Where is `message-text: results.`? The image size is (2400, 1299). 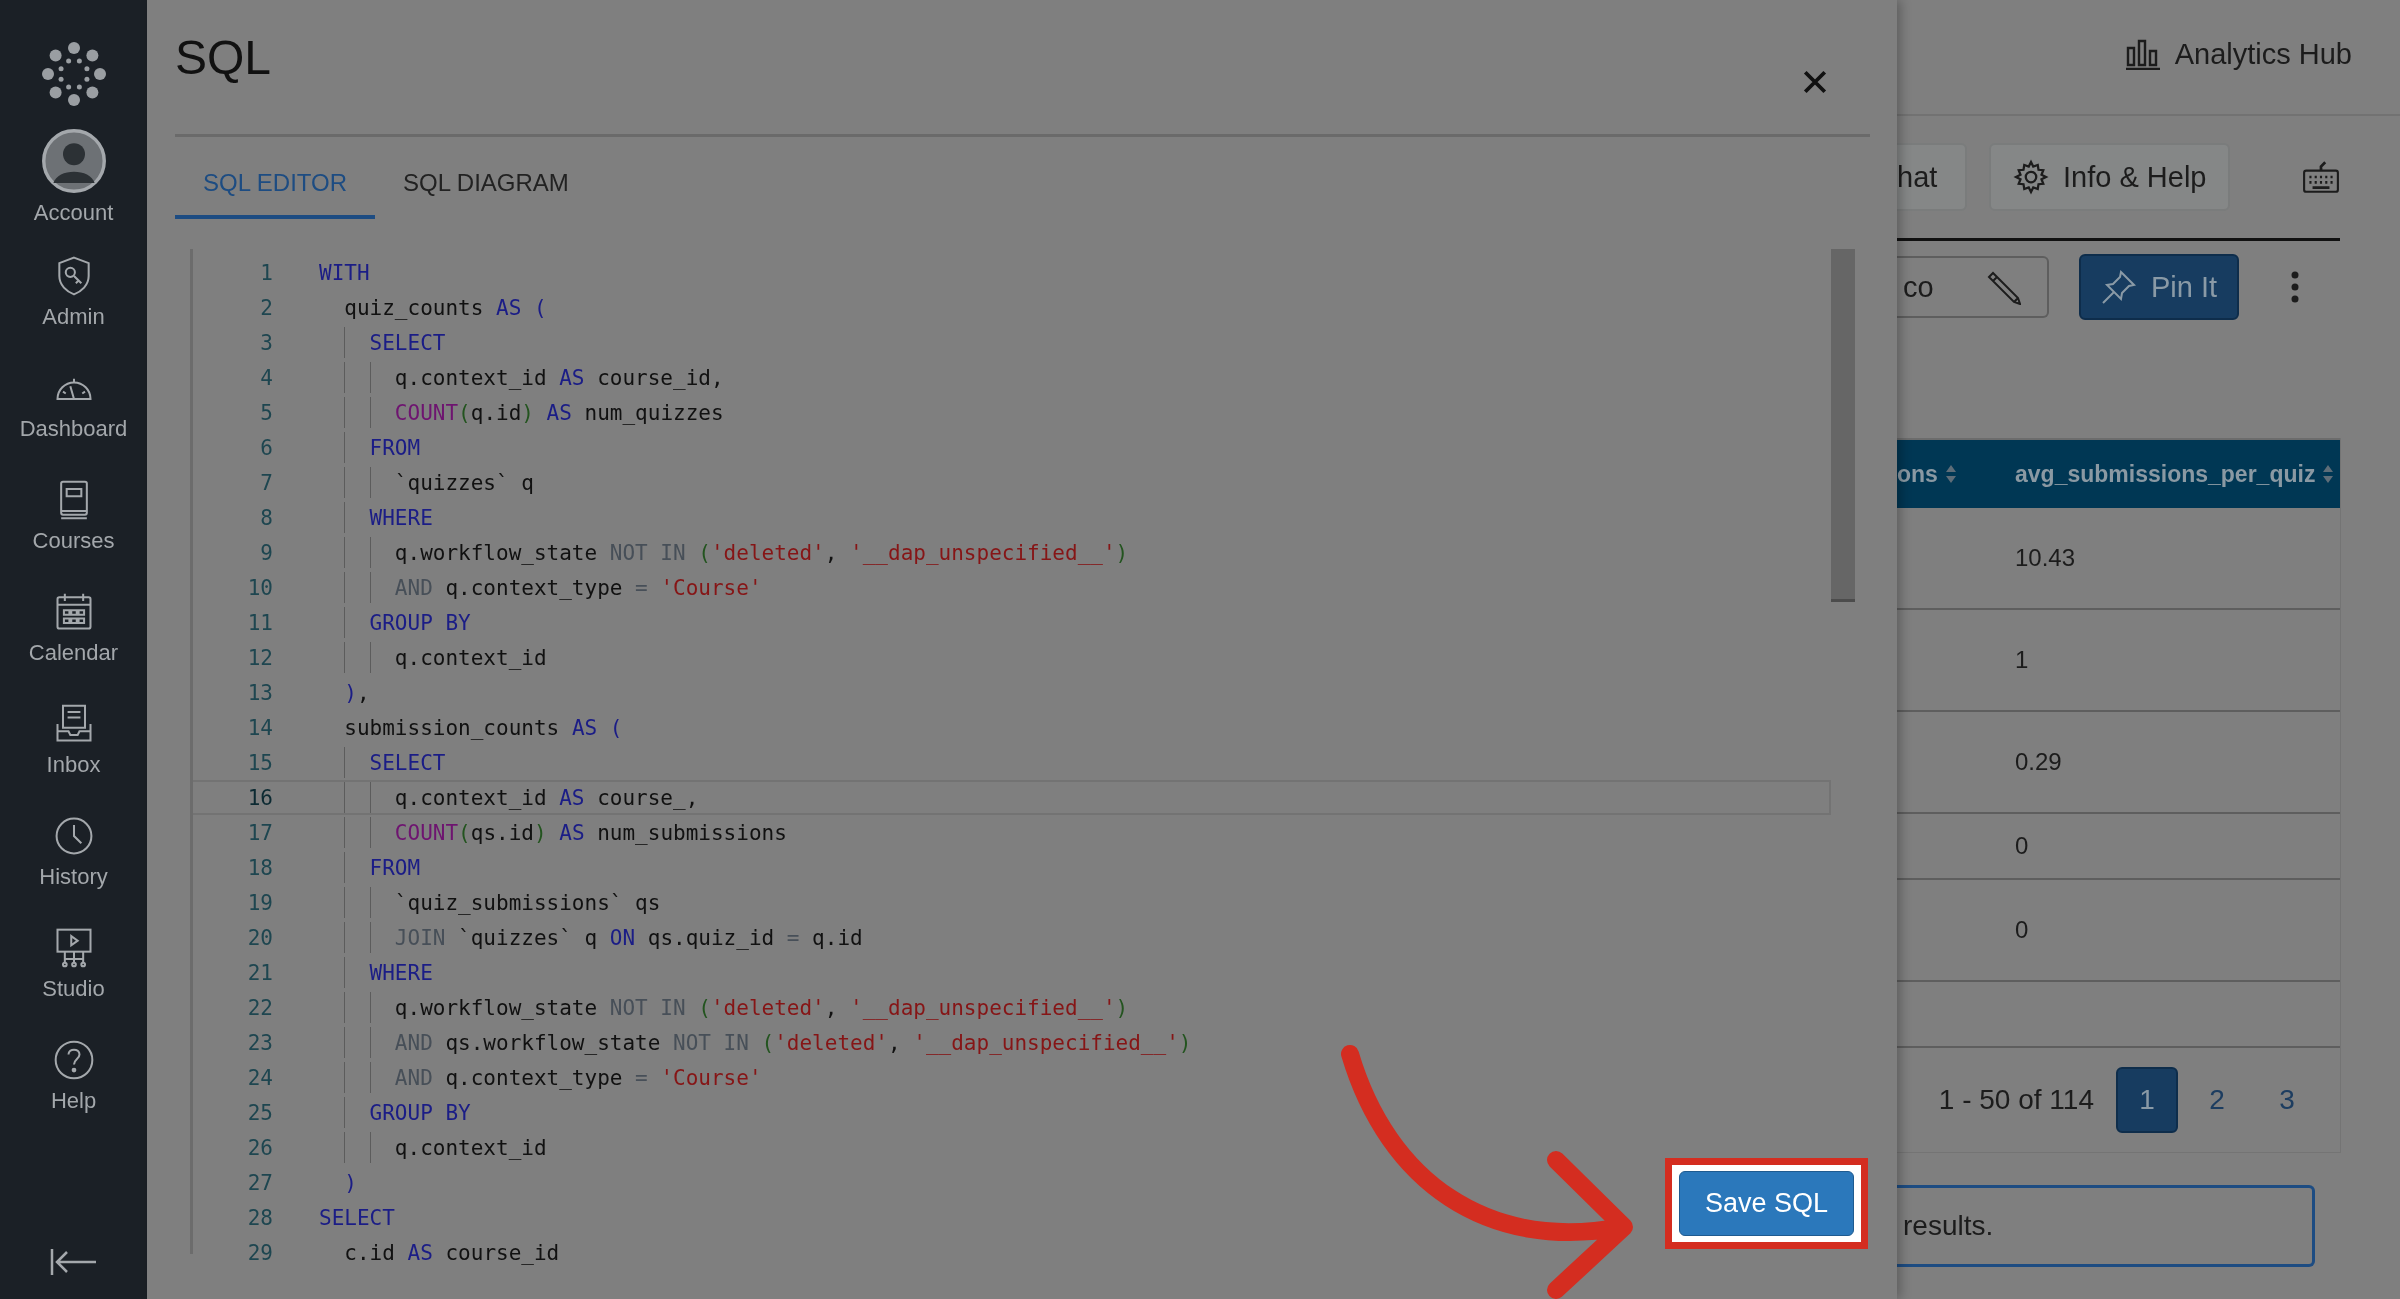
message-text: results. is located at coordinates (1948, 1226).